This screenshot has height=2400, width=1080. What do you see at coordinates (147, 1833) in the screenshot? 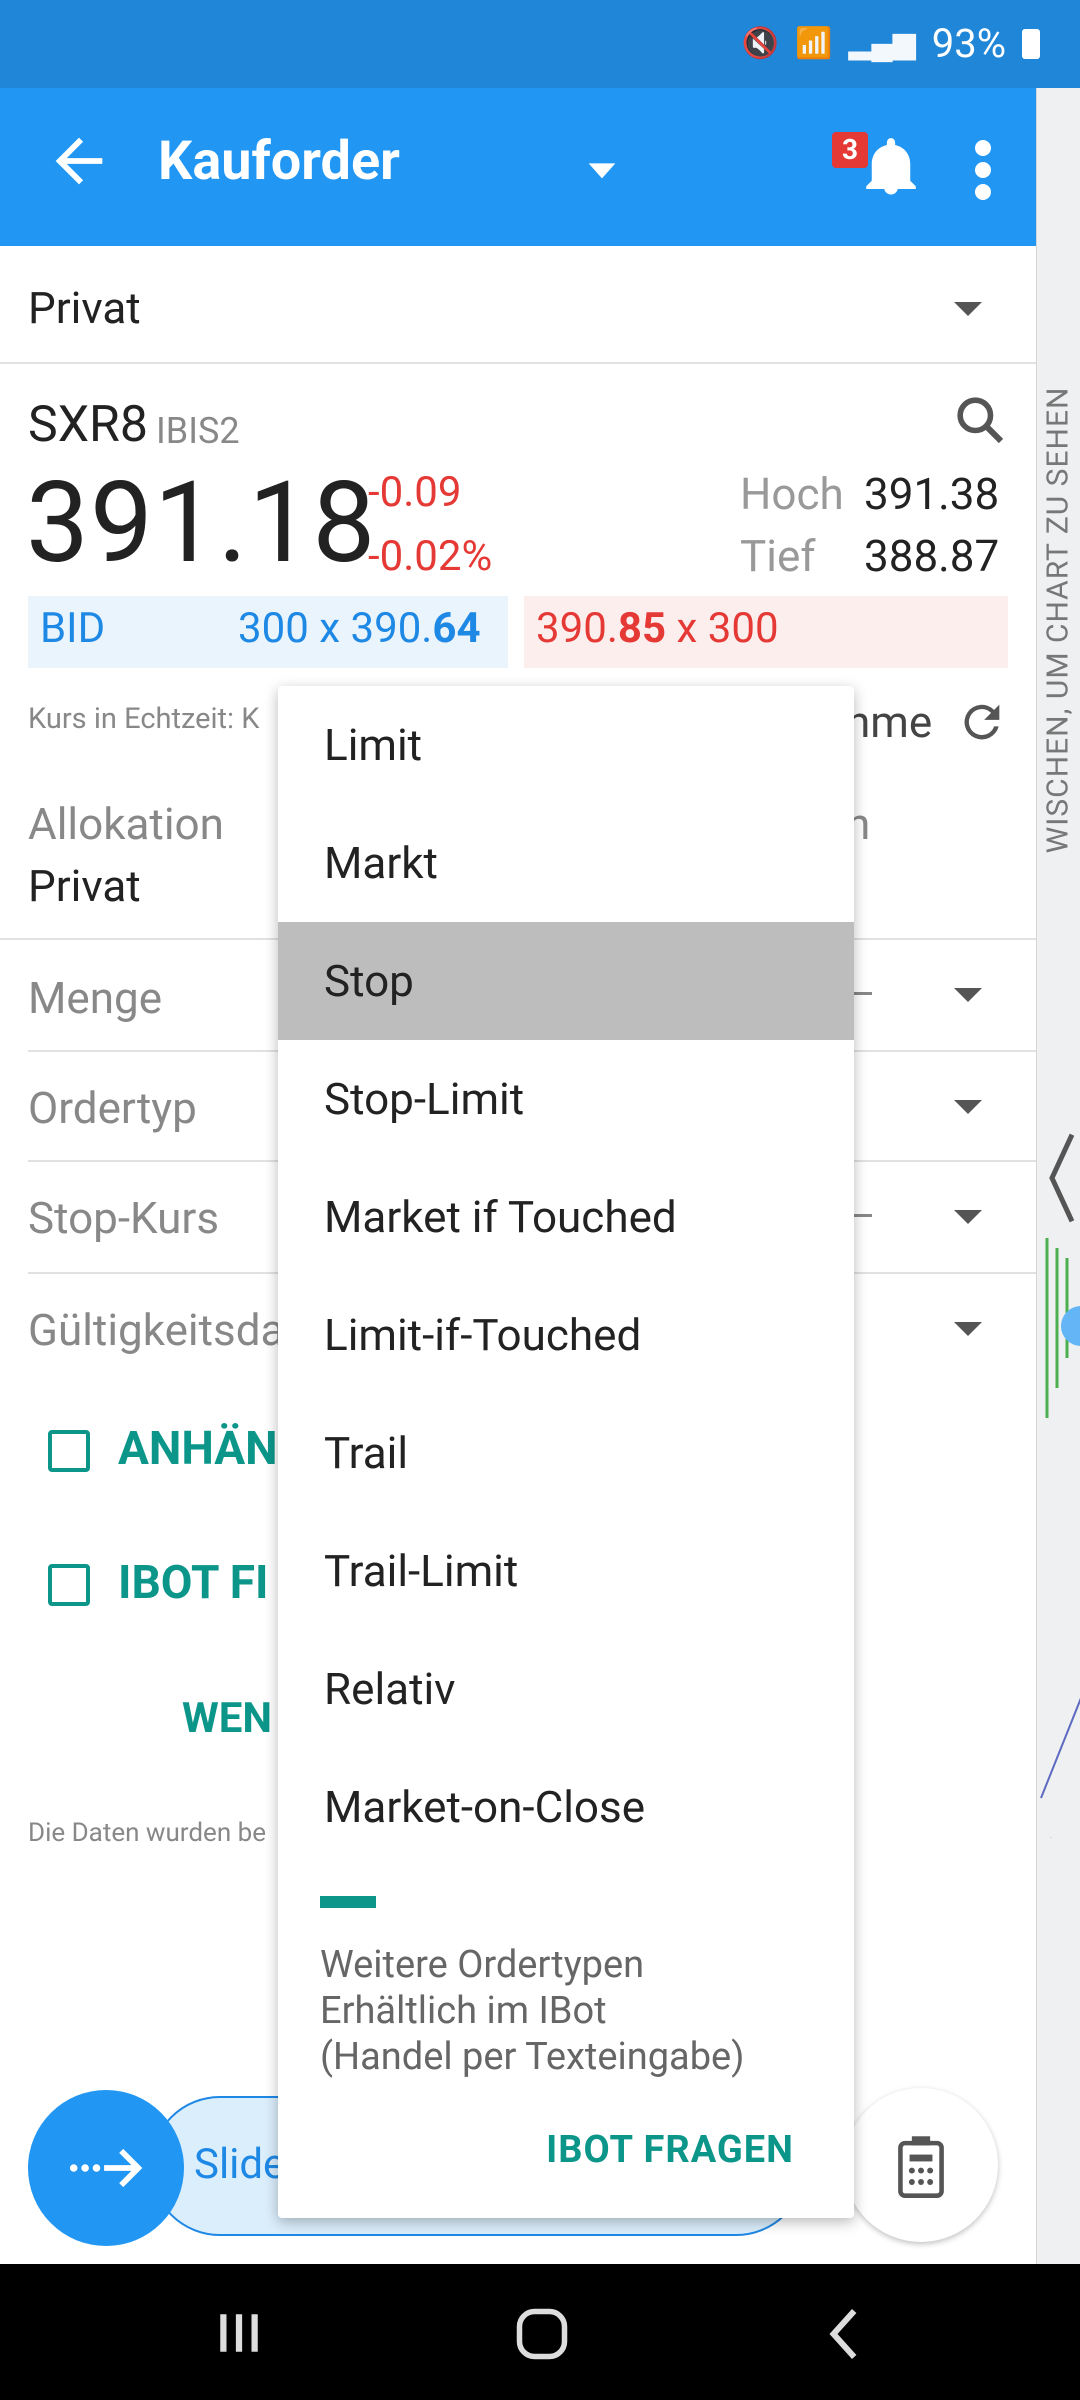
I see `data-note: Die Daten wurden be` at bounding box center [147, 1833].